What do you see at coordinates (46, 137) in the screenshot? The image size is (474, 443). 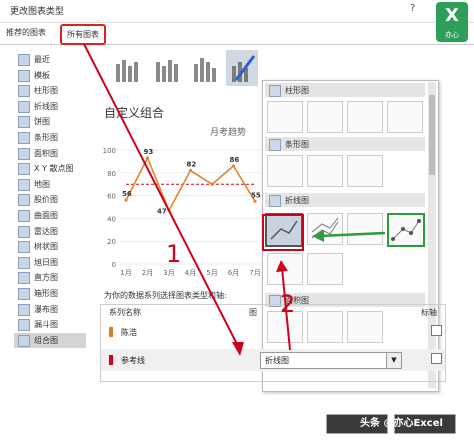 I see `chart-type-label: 条形图` at bounding box center [46, 137].